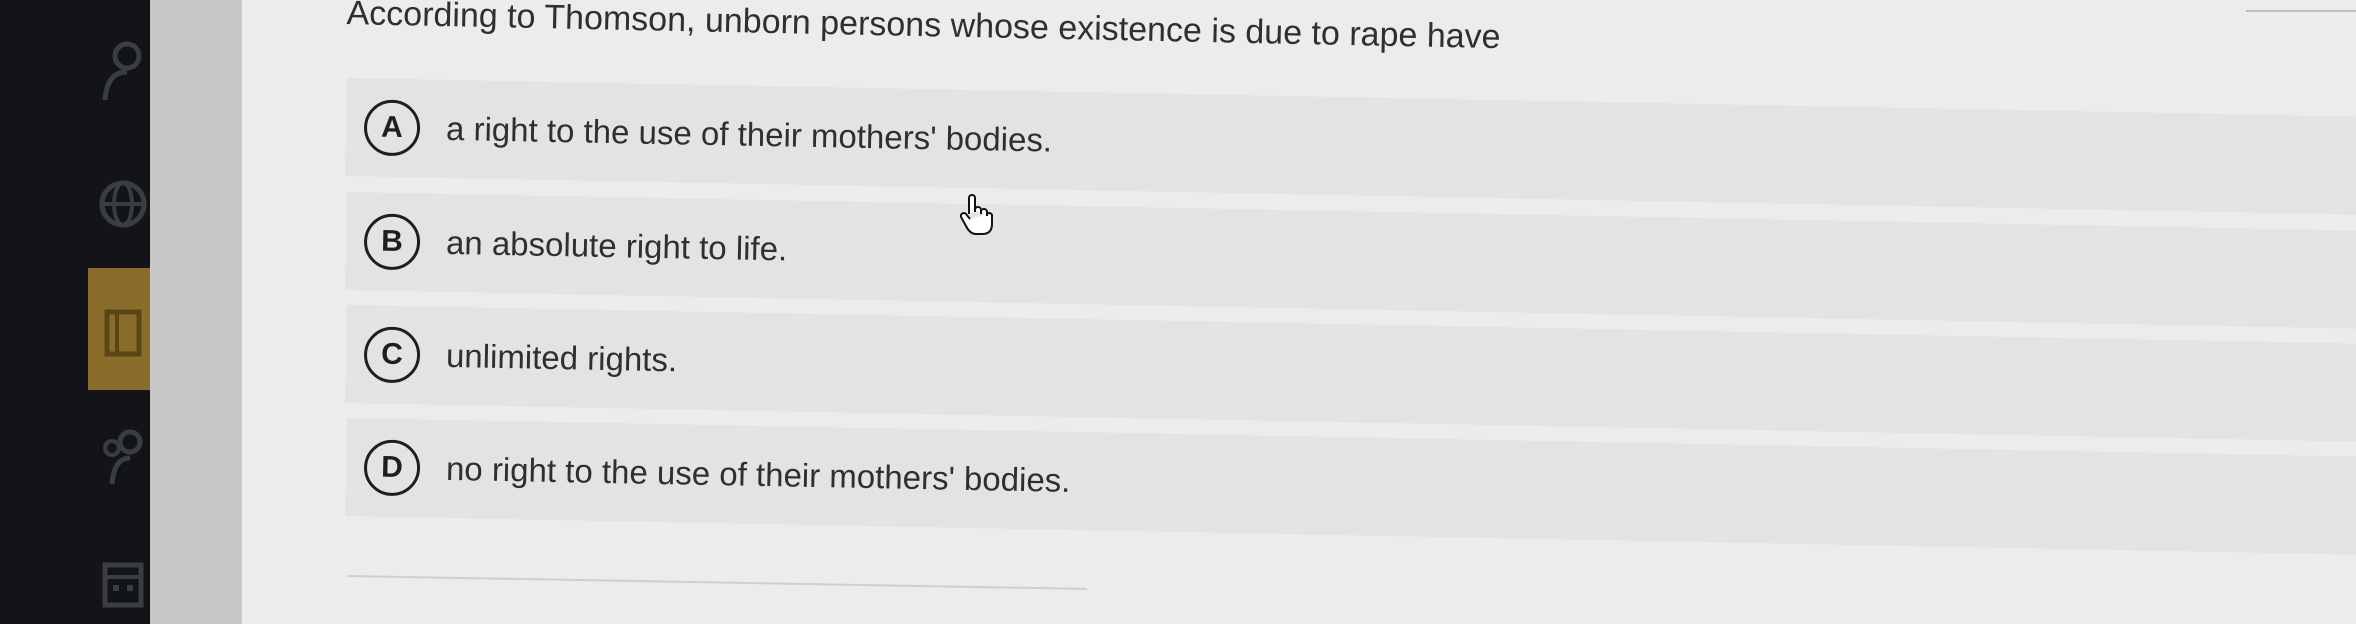  I want to click on left-sidebar, so click(75, 312).